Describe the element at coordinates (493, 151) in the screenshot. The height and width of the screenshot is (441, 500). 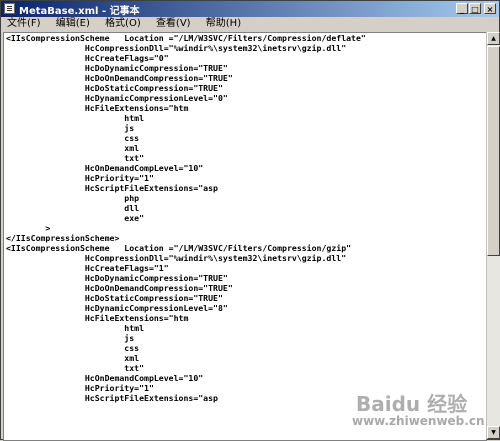
I see `scroll-thumb` at that location.